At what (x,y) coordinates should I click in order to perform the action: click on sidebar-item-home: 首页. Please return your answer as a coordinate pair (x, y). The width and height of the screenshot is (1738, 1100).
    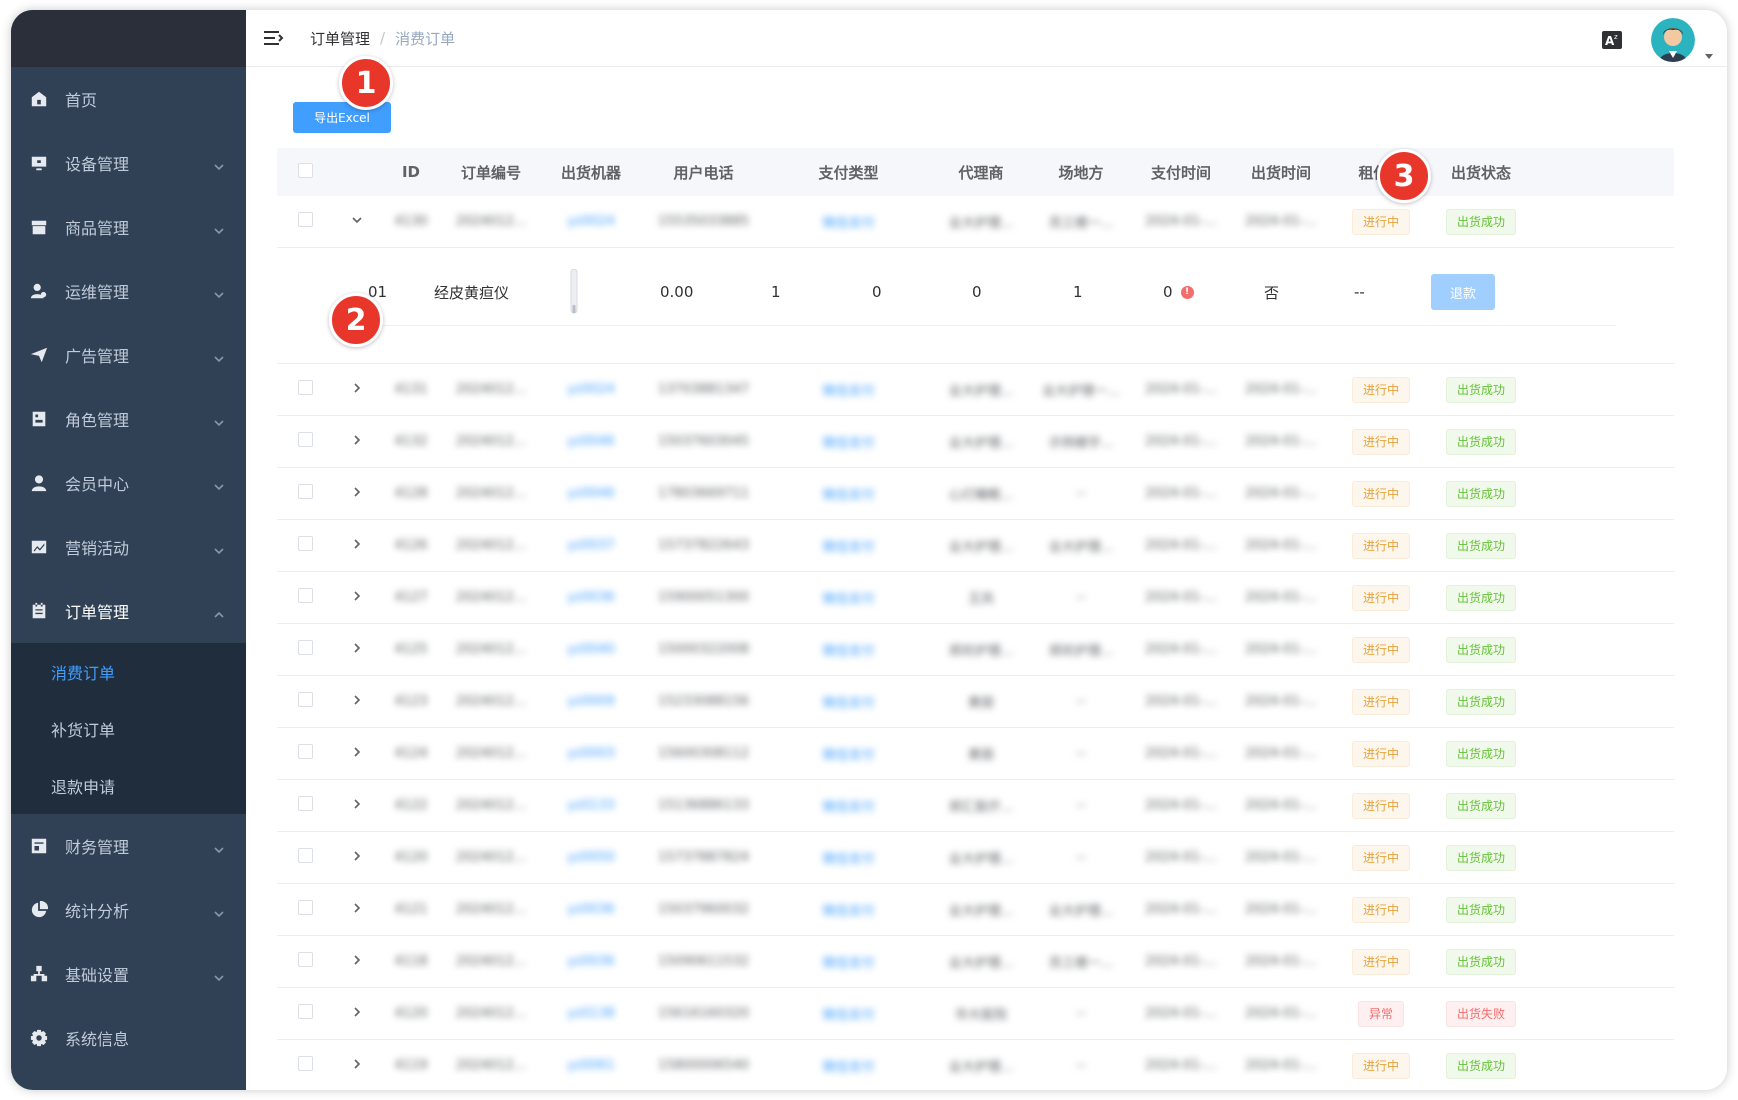
    Looking at the image, I should click on (128, 99).